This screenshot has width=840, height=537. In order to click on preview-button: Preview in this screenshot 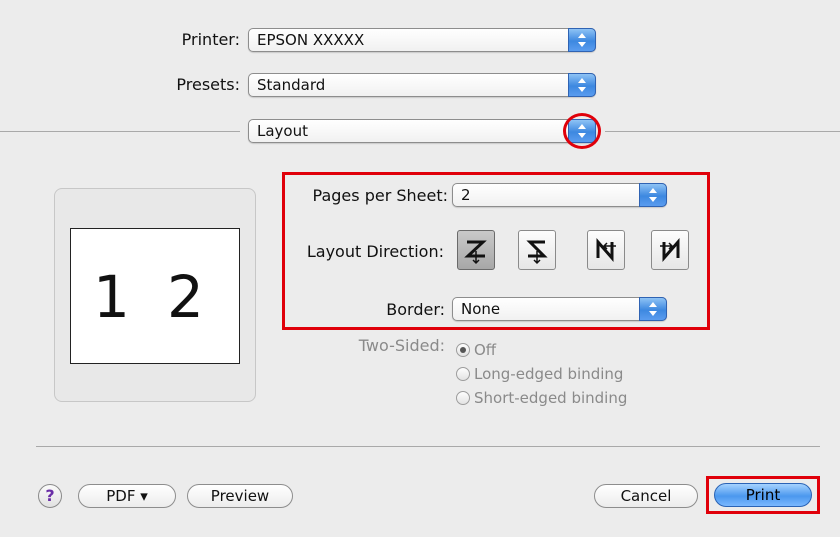, I will do `click(240, 496)`.